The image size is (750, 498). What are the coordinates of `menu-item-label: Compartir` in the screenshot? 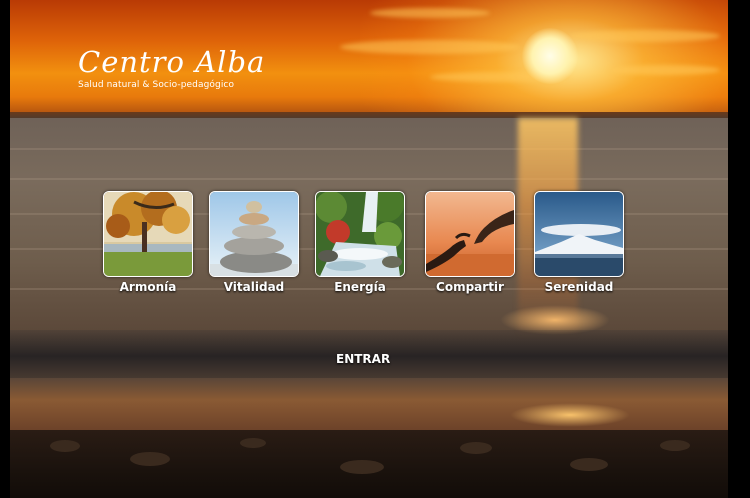 It's located at (470, 287).